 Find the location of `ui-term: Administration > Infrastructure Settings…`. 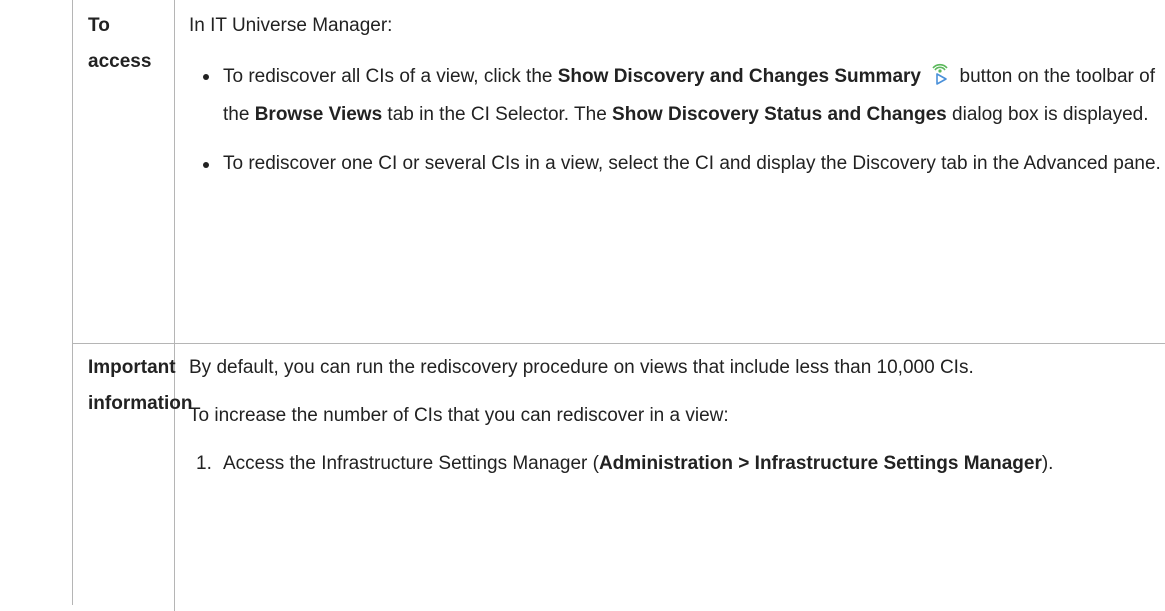

ui-term: Administration > Infrastructure Settings… is located at coordinates (820, 463).